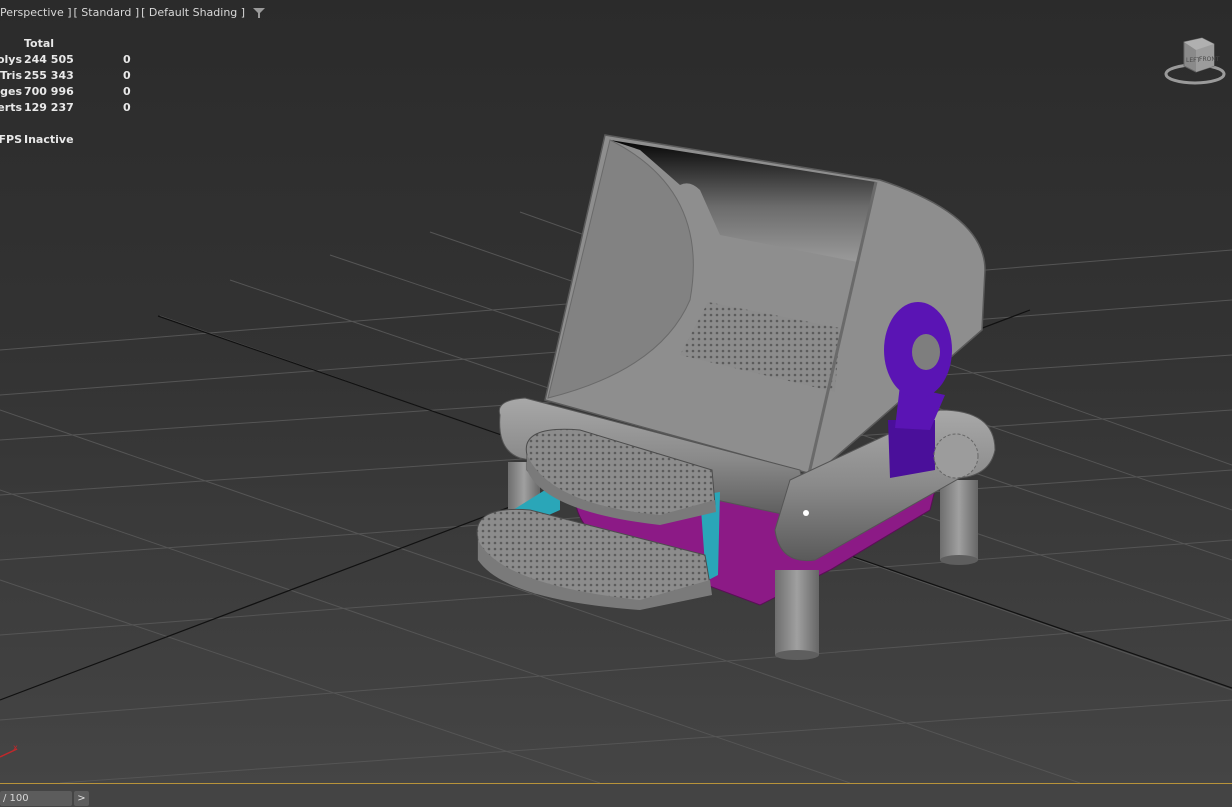  Describe the element at coordinates (107, 12) in the screenshot. I see `viewport-label-standard: [ Standard ]` at that location.